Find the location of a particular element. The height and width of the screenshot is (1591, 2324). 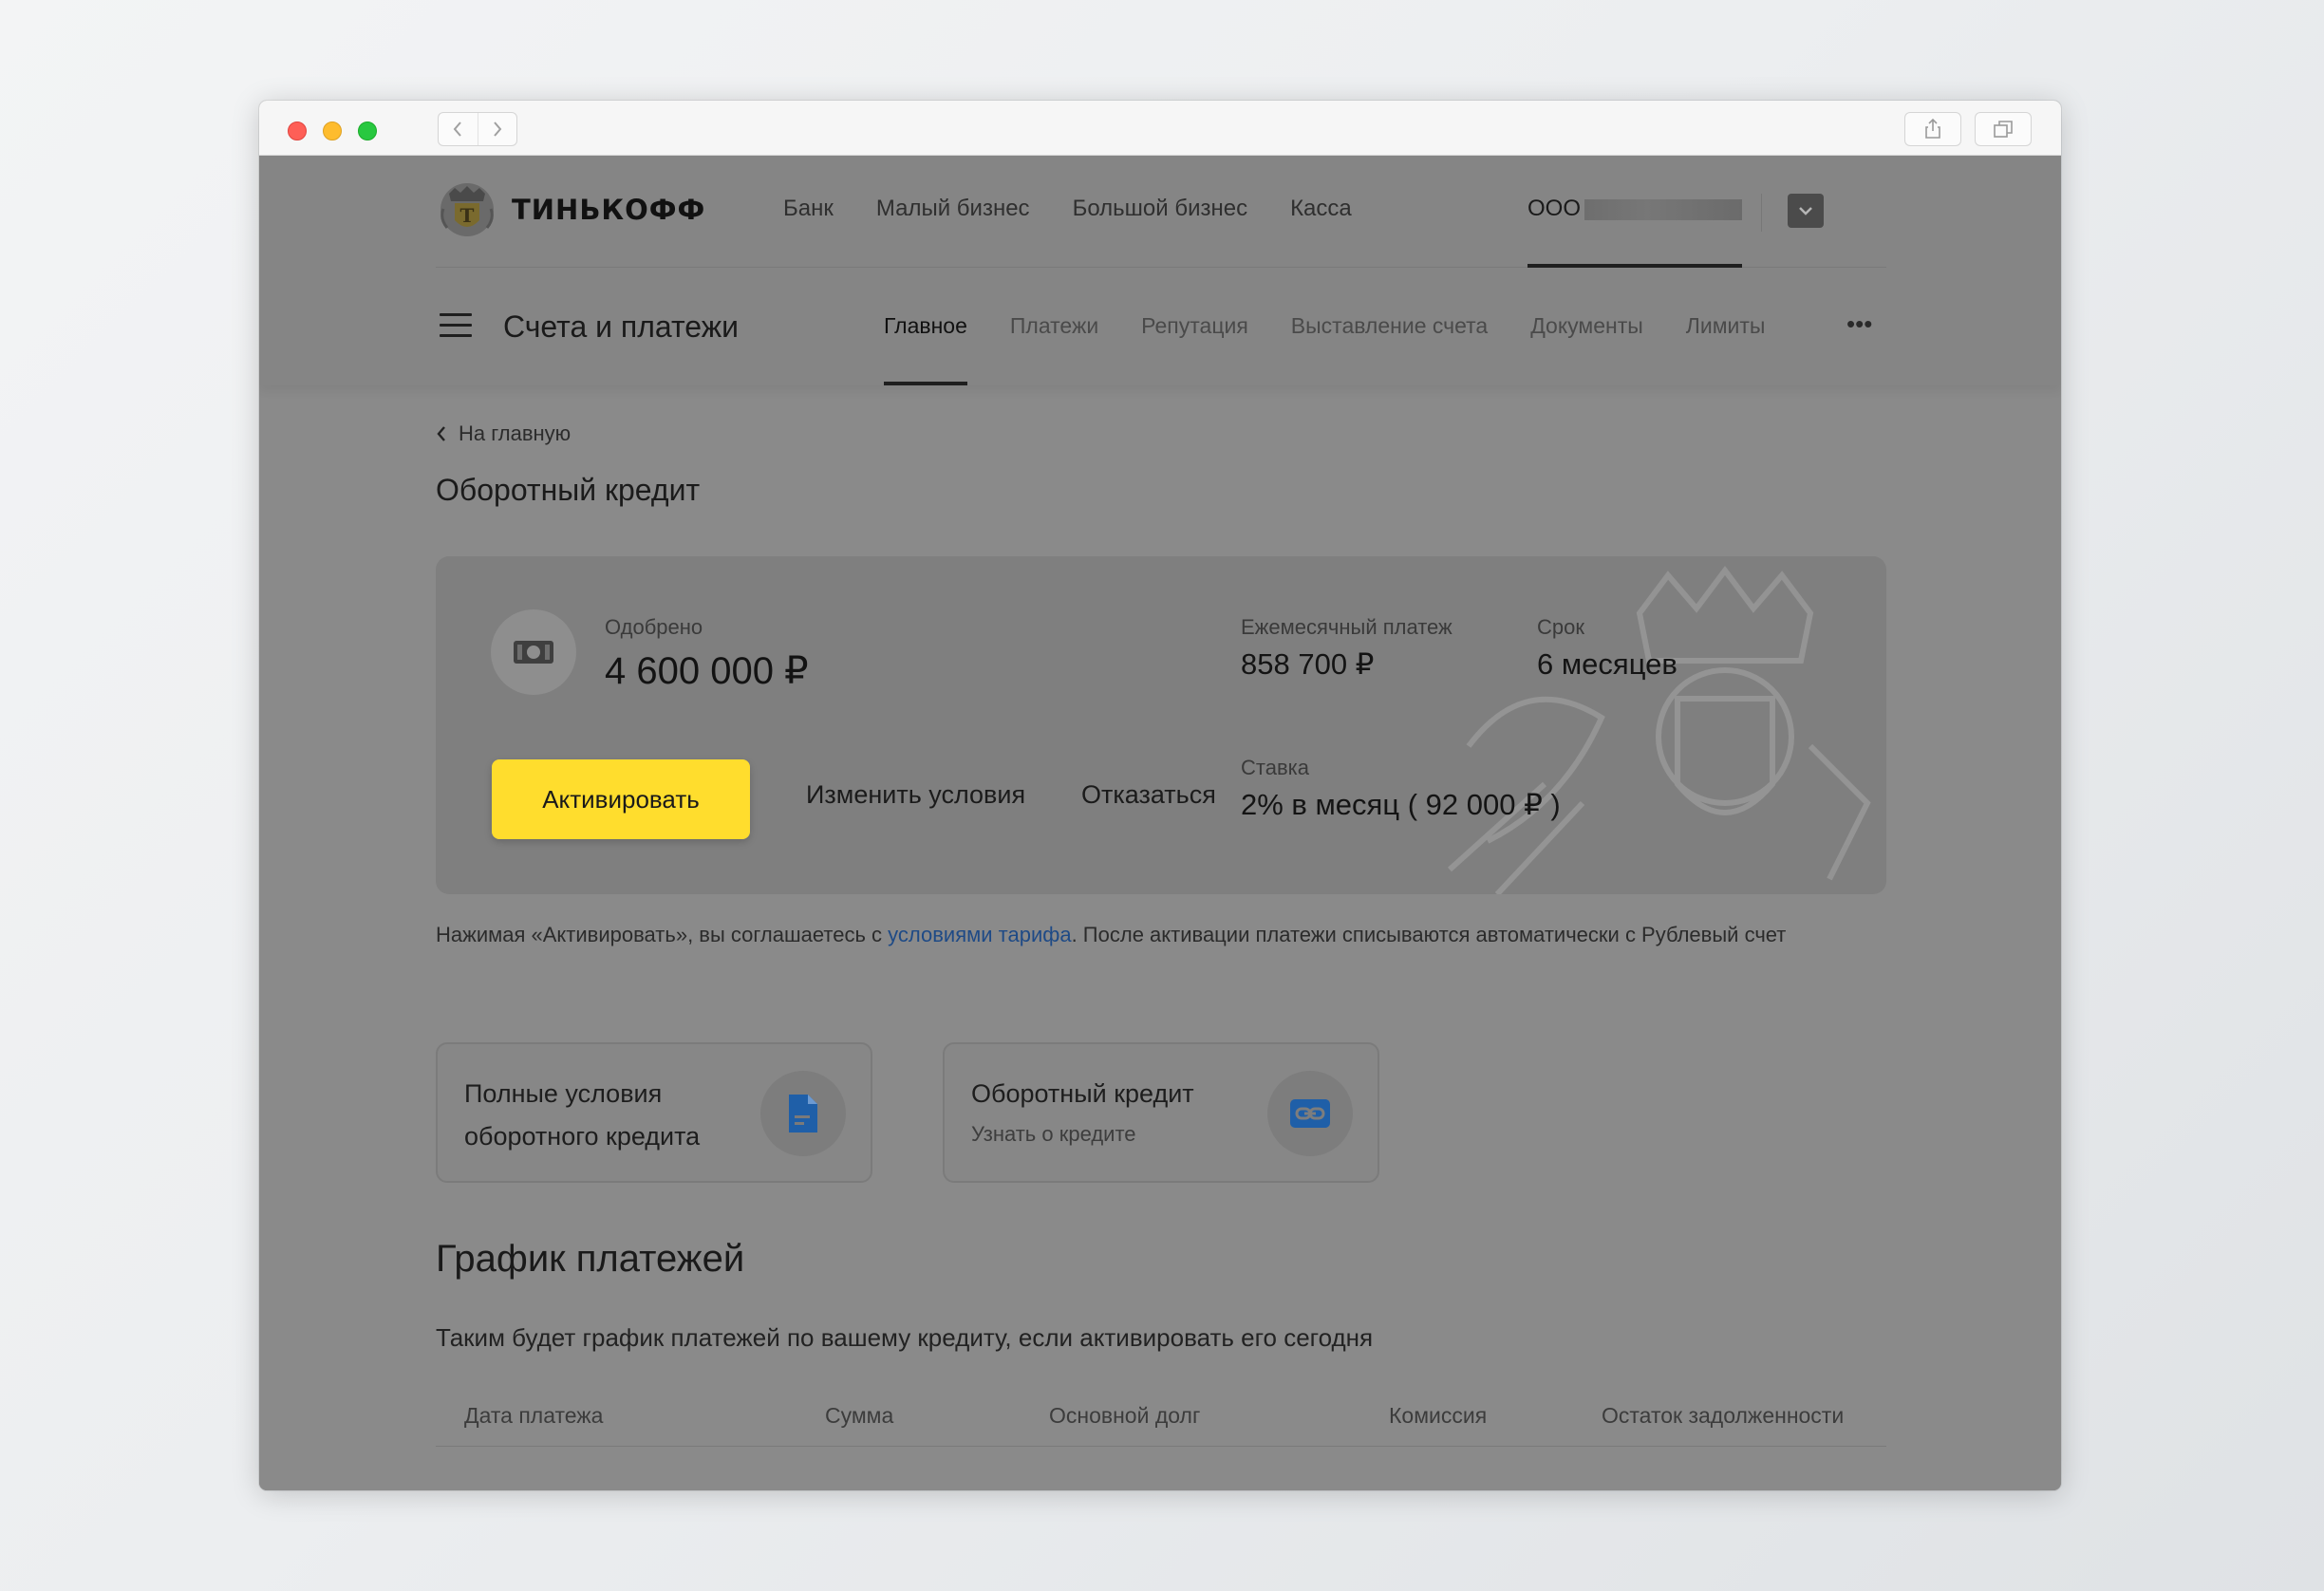

top-nav-links: Банк Малый бизнес Большой бизнес Касса is located at coordinates (1089, 209).